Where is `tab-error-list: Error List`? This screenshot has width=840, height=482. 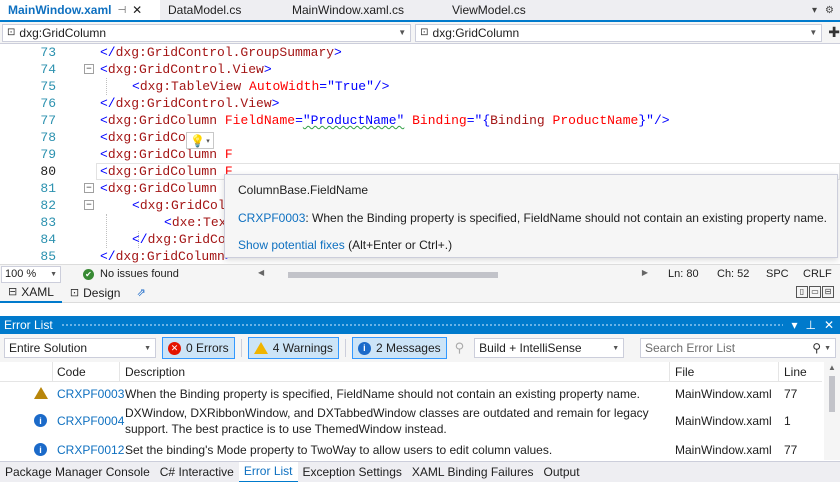
tab-error-list: Error List is located at coordinates (268, 471).